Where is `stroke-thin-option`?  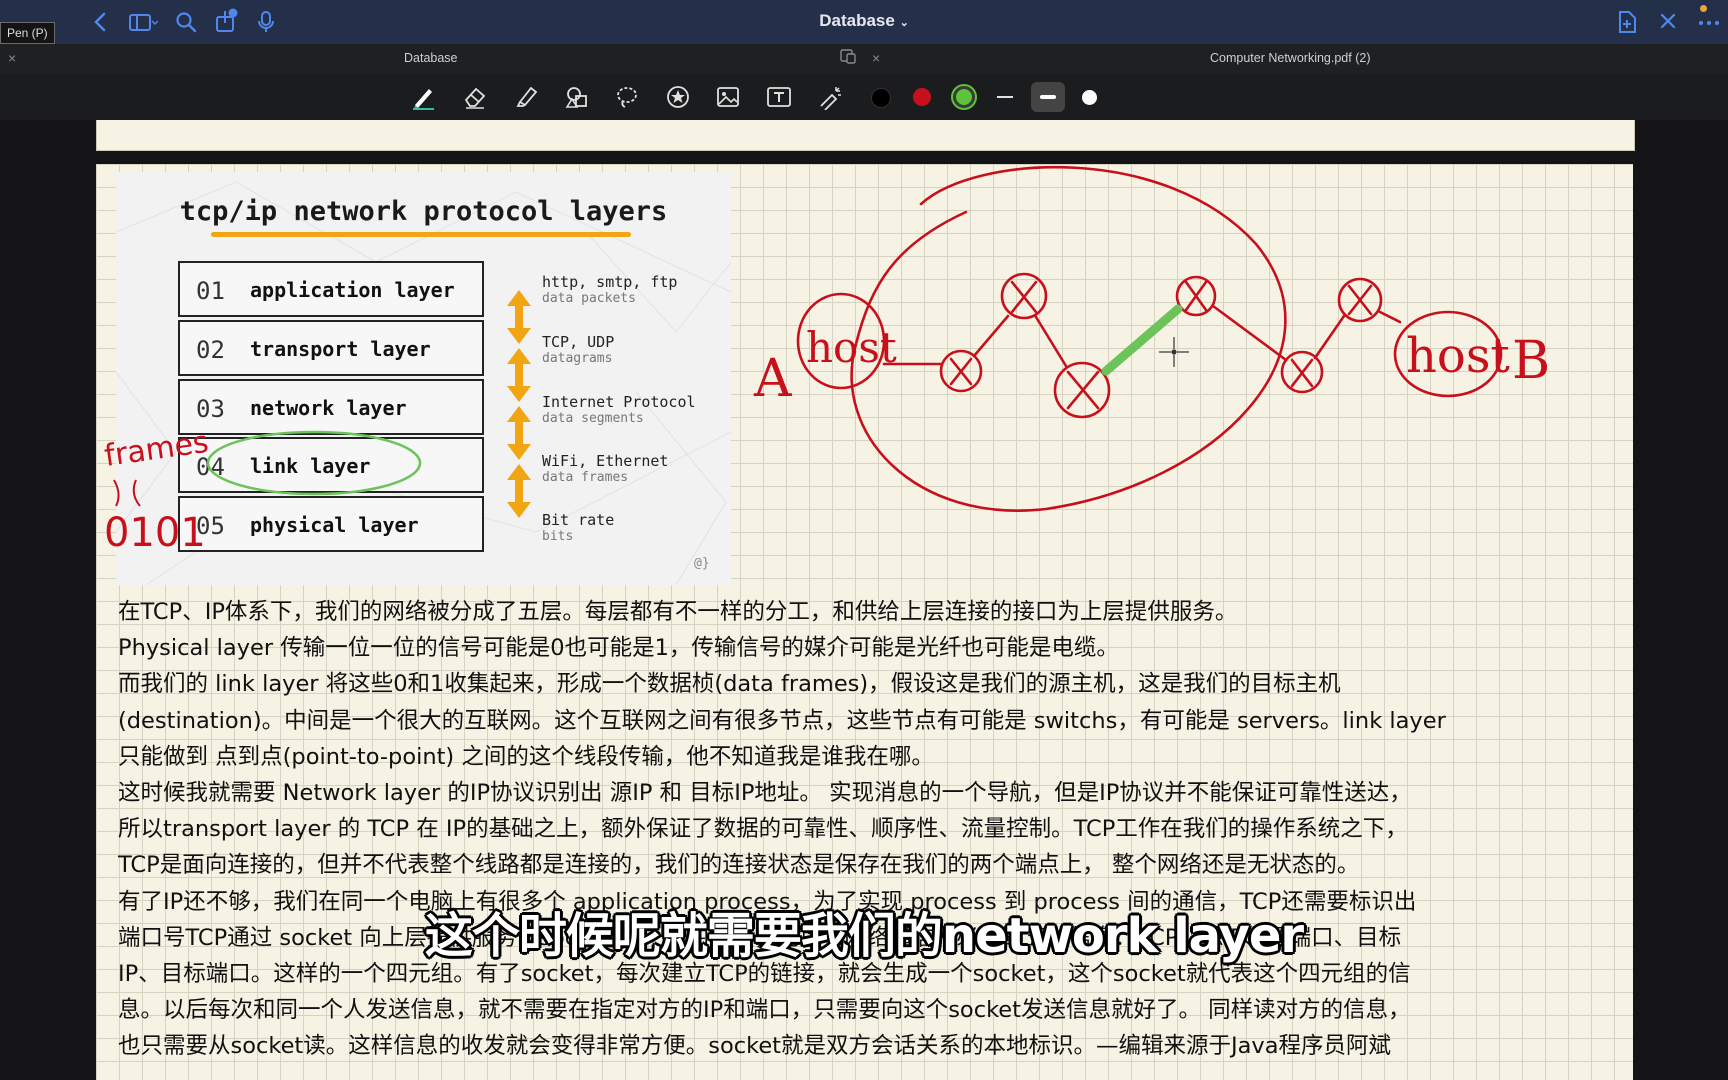 stroke-thin-option is located at coordinates (1005, 97).